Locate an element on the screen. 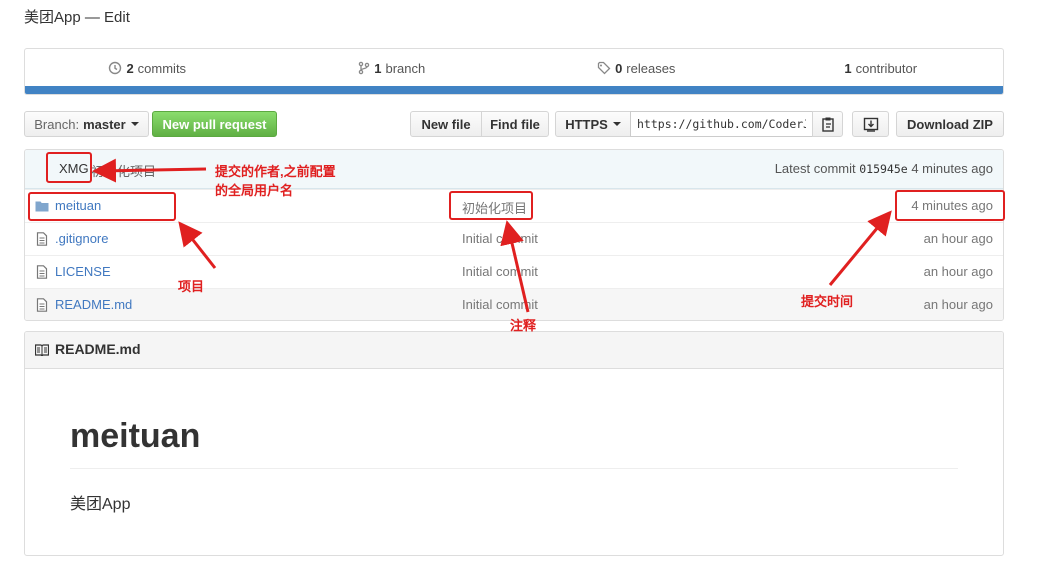 This screenshot has height=587, width=1041. releases-label: releases is located at coordinates (651, 68).